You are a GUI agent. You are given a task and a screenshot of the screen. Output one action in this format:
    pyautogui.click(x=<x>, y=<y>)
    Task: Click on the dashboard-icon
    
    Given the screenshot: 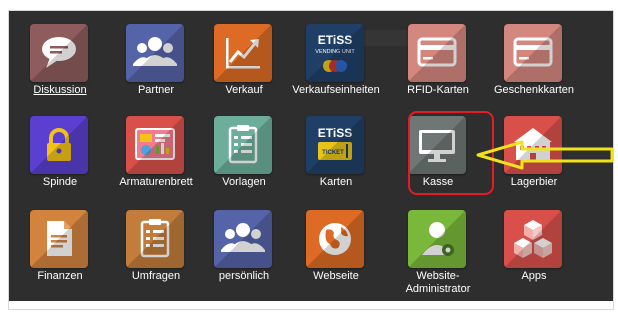 What is the action you would take?
    pyautogui.click(x=155, y=145)
    